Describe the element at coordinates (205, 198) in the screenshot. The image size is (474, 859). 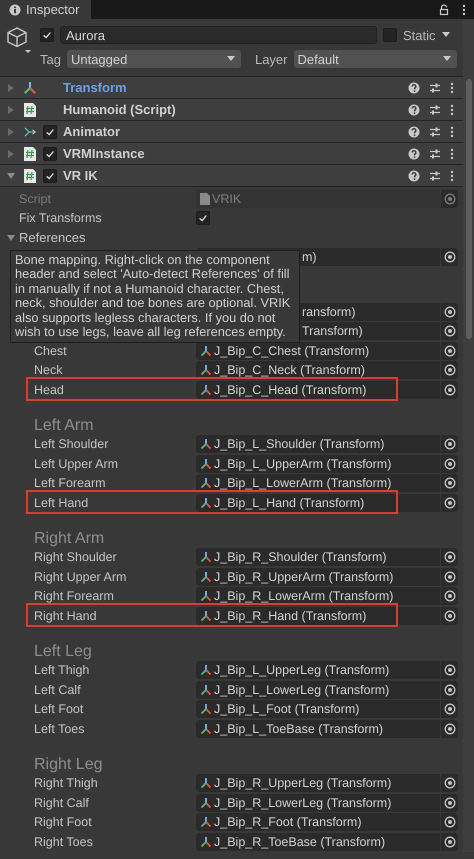
I see `script-file-icon` at that location.